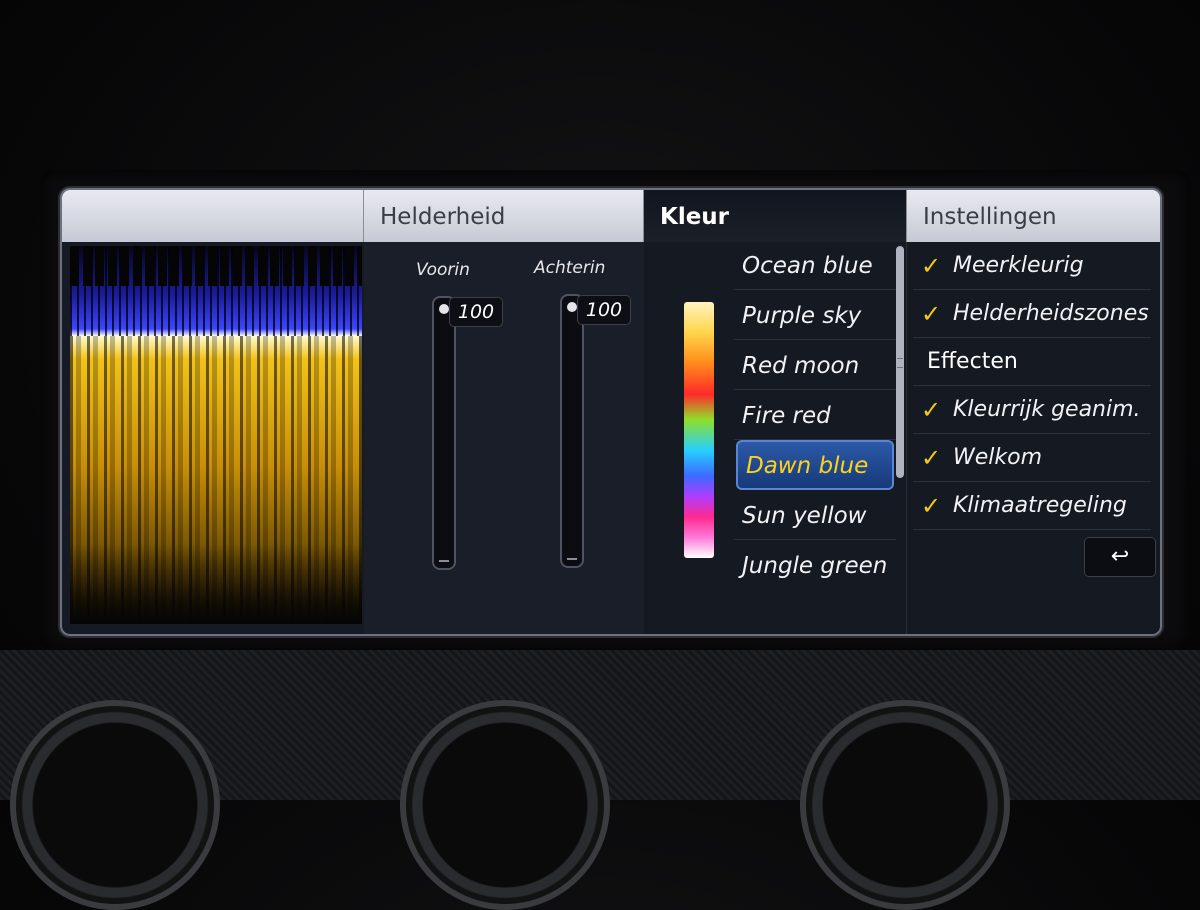 The image size is (1200, 910). I want to click on setting-label: Meerkleurig, so click(1018, 265).